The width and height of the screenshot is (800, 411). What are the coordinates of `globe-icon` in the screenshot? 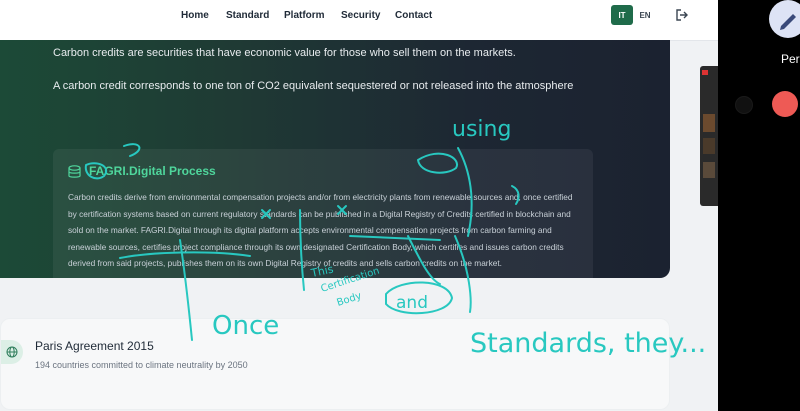 It's located at (12, 352).